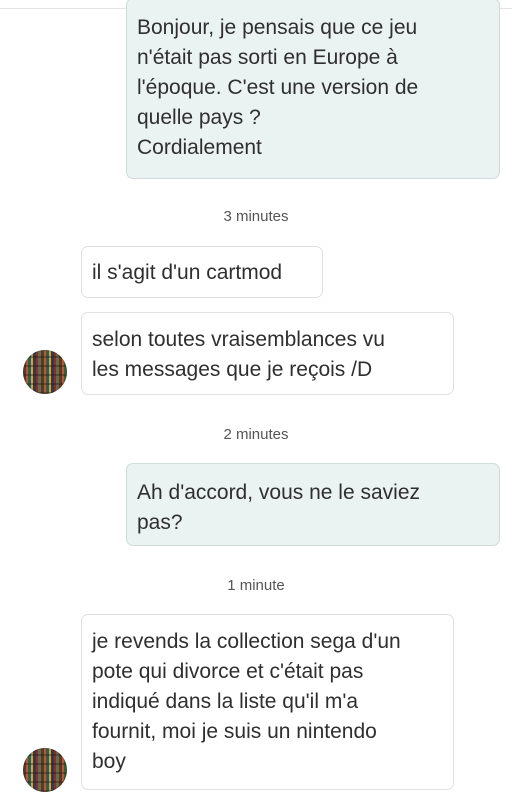 The image size is (512, 800). Describe the element at coordinates (256, 434) in the screenshot. I see `message-timestamp: 2 minutes` at that location.